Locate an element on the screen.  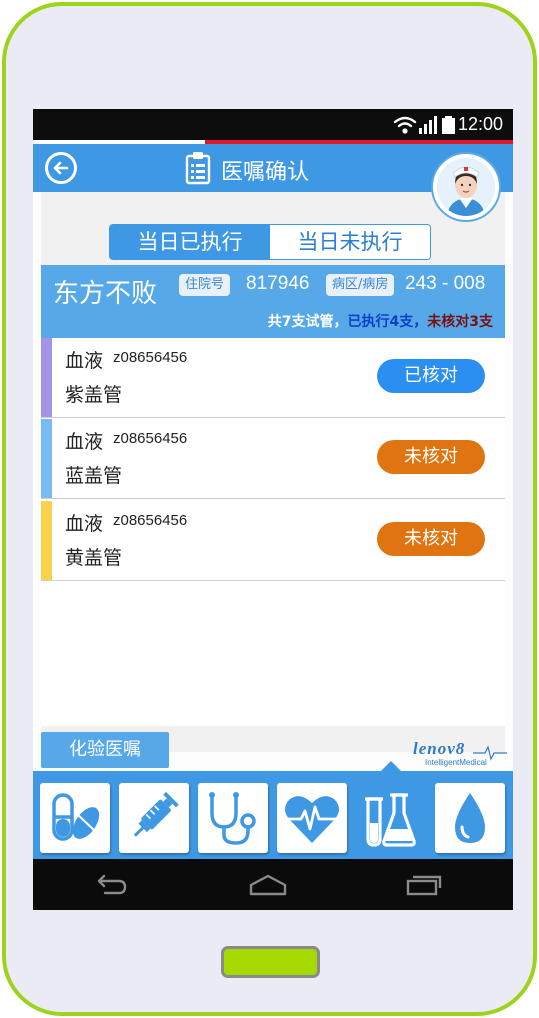
back-button is located at coordinates (61, 168).